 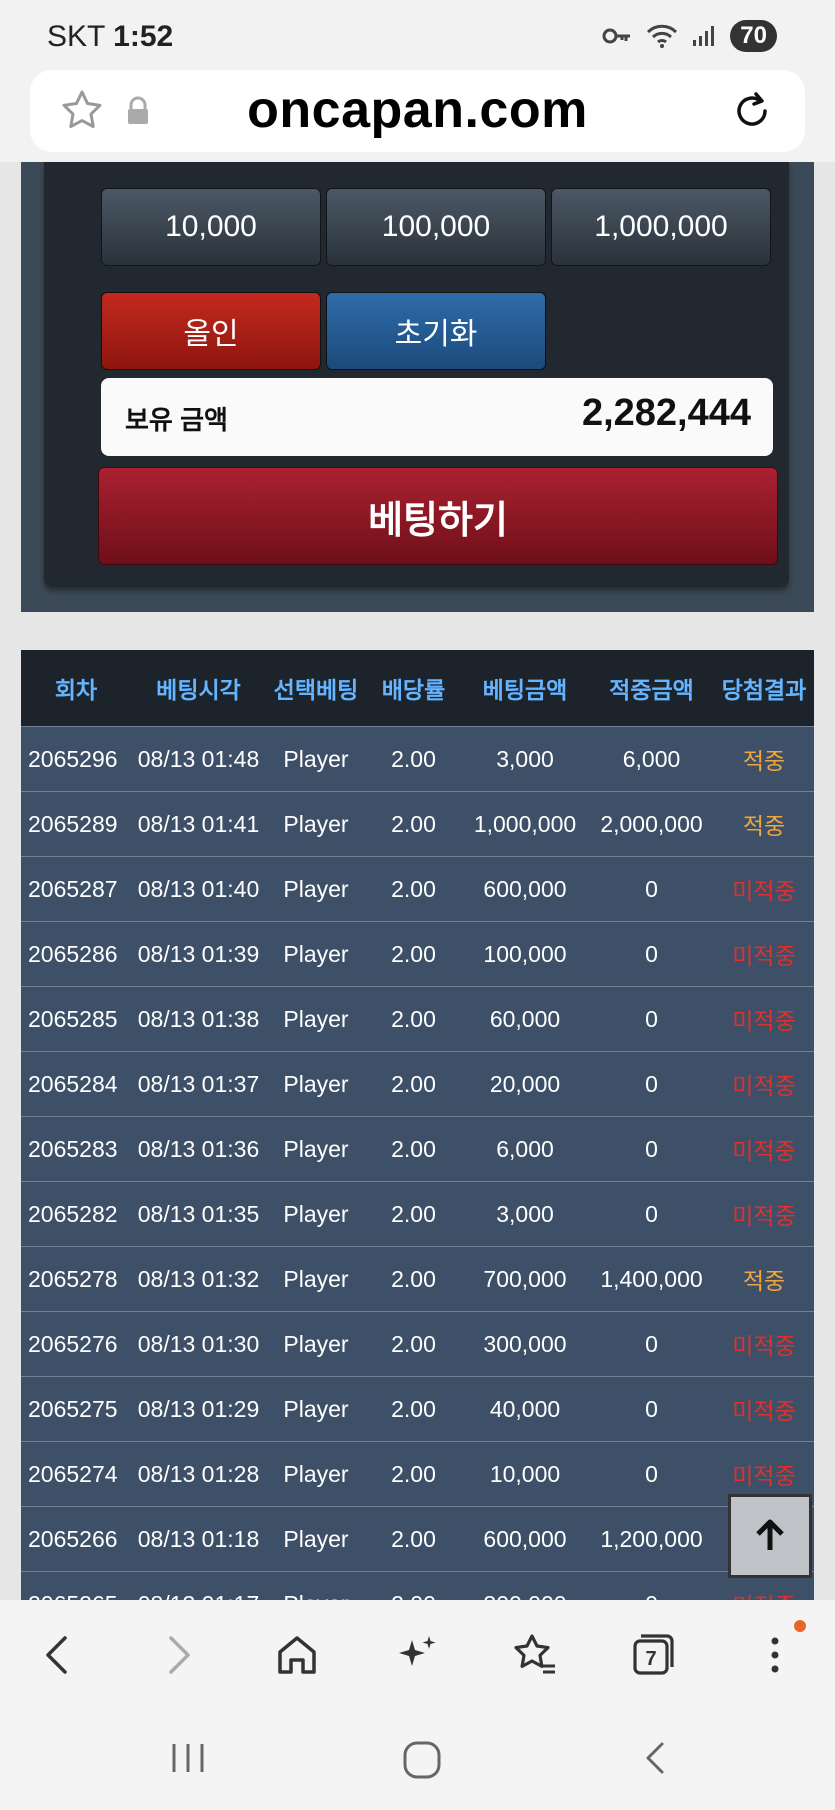 I want to click on cell-bet-time: 08/13 01:32, so click(x=198, y=1278).